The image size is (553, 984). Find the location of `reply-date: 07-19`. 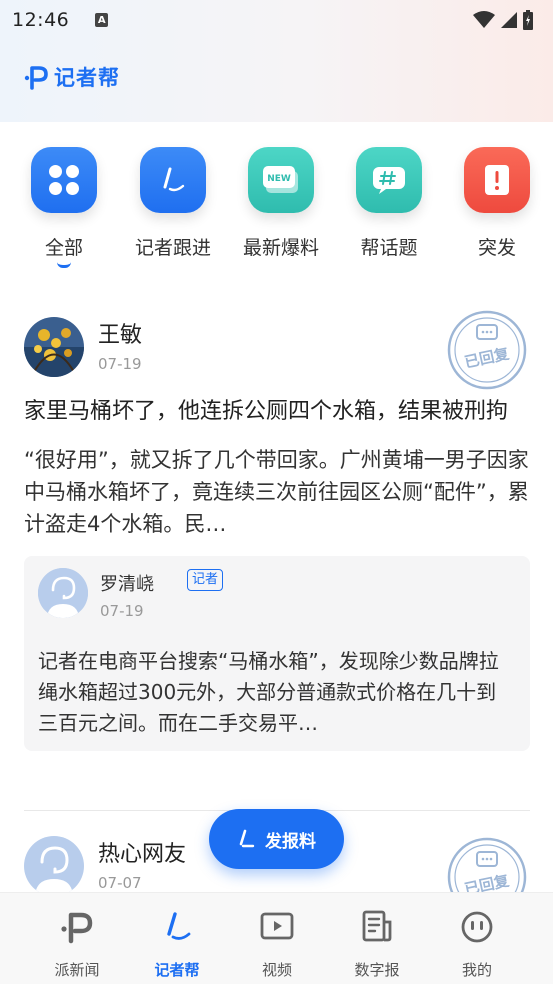

reply-date: 07-19 is located at coordinates (122, 611).